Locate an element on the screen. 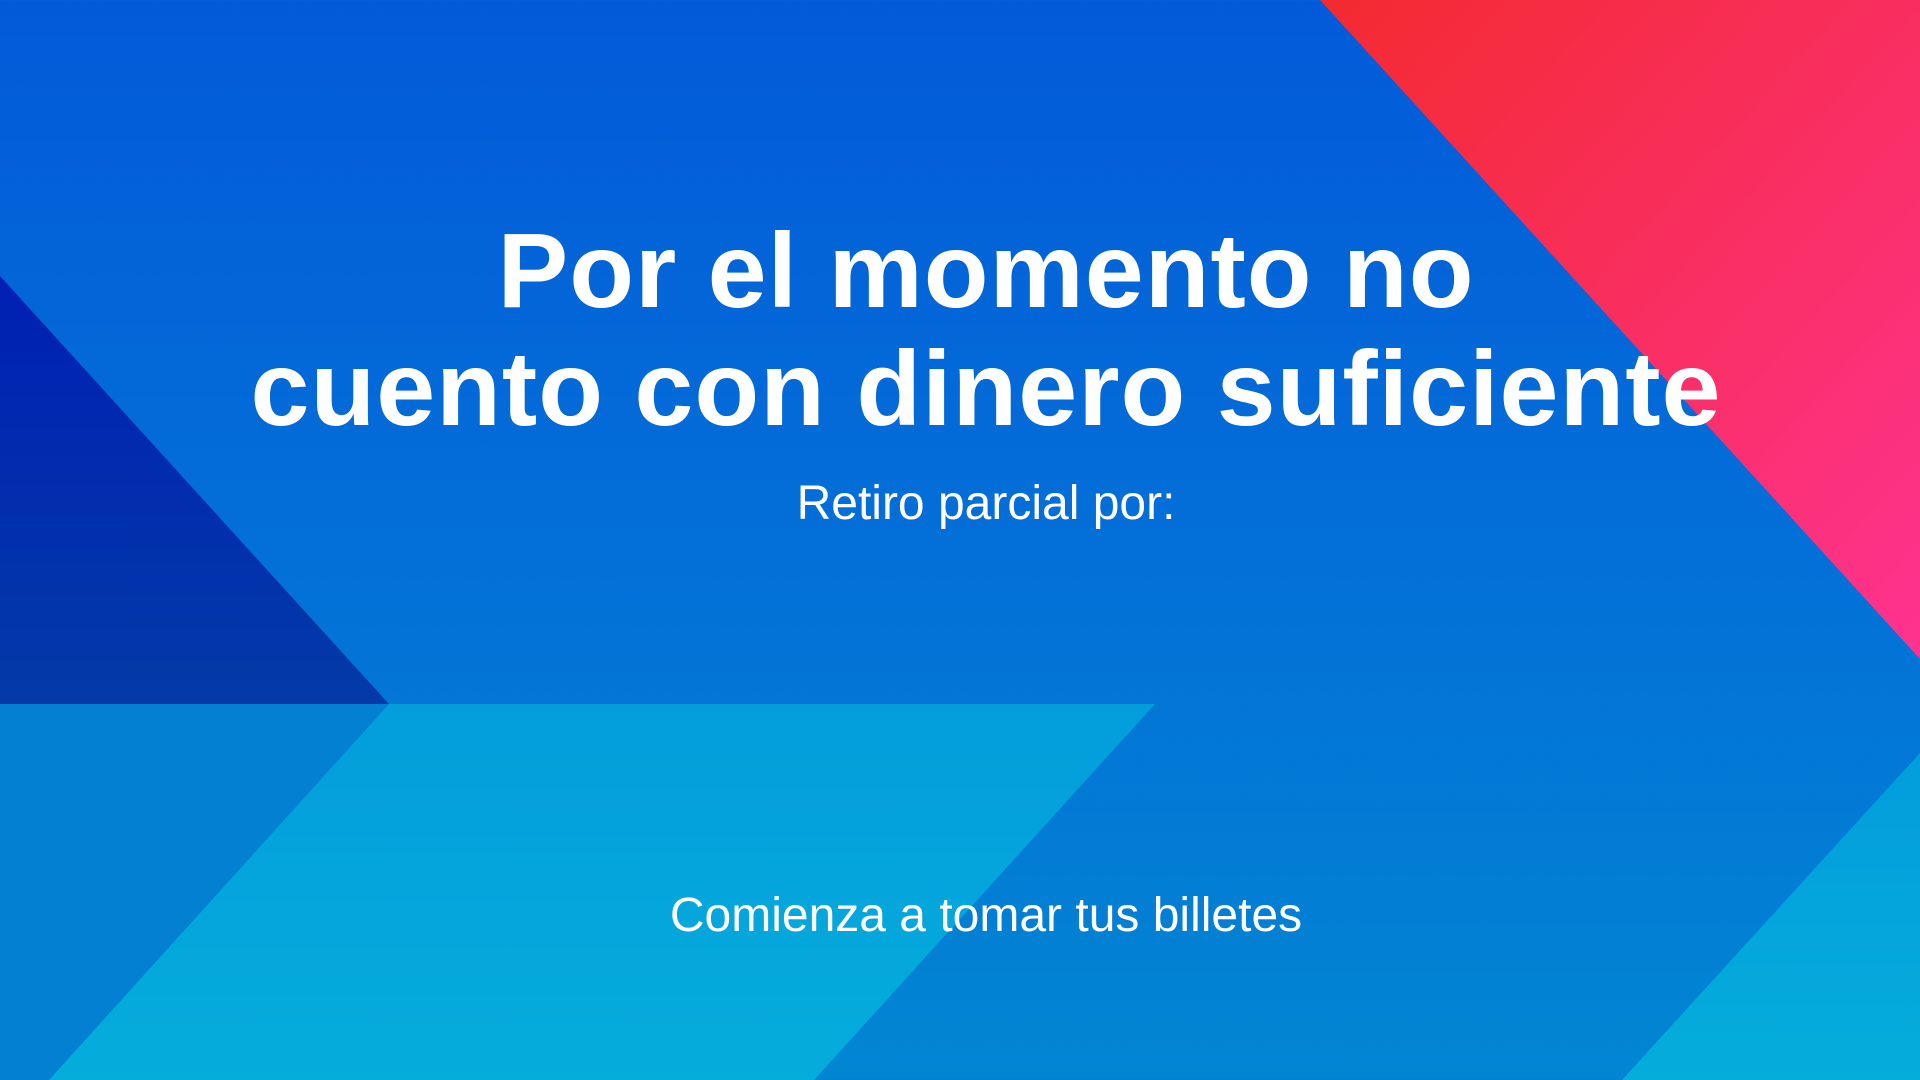 The image size is (1920, 1080). take-bills-prompt: Comienza a tomar tus billetes is located at coordinates (960, 916).